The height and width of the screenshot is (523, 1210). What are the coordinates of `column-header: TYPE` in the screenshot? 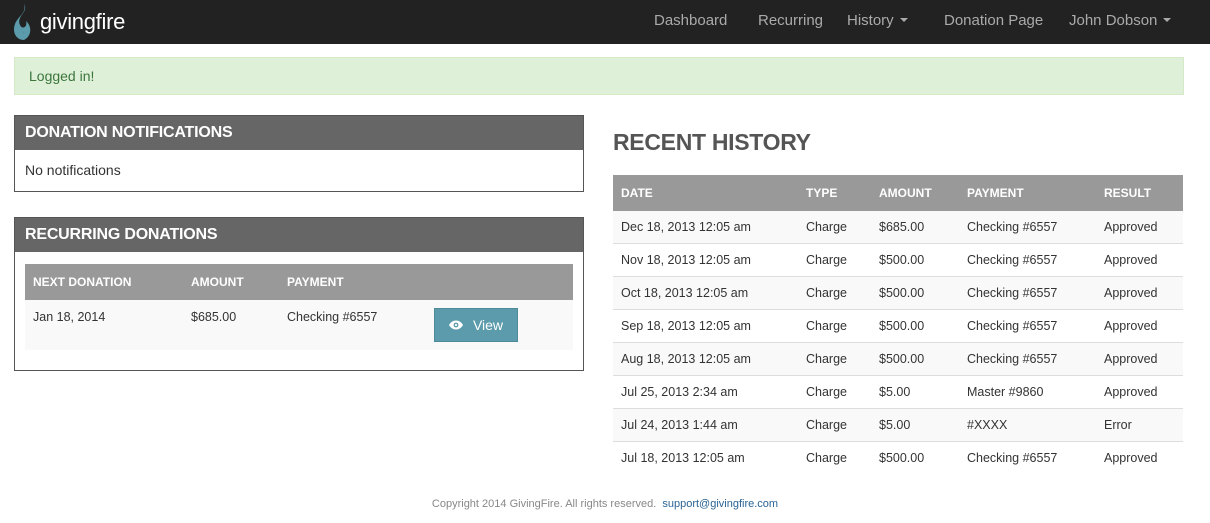 It's located at (822, 193).